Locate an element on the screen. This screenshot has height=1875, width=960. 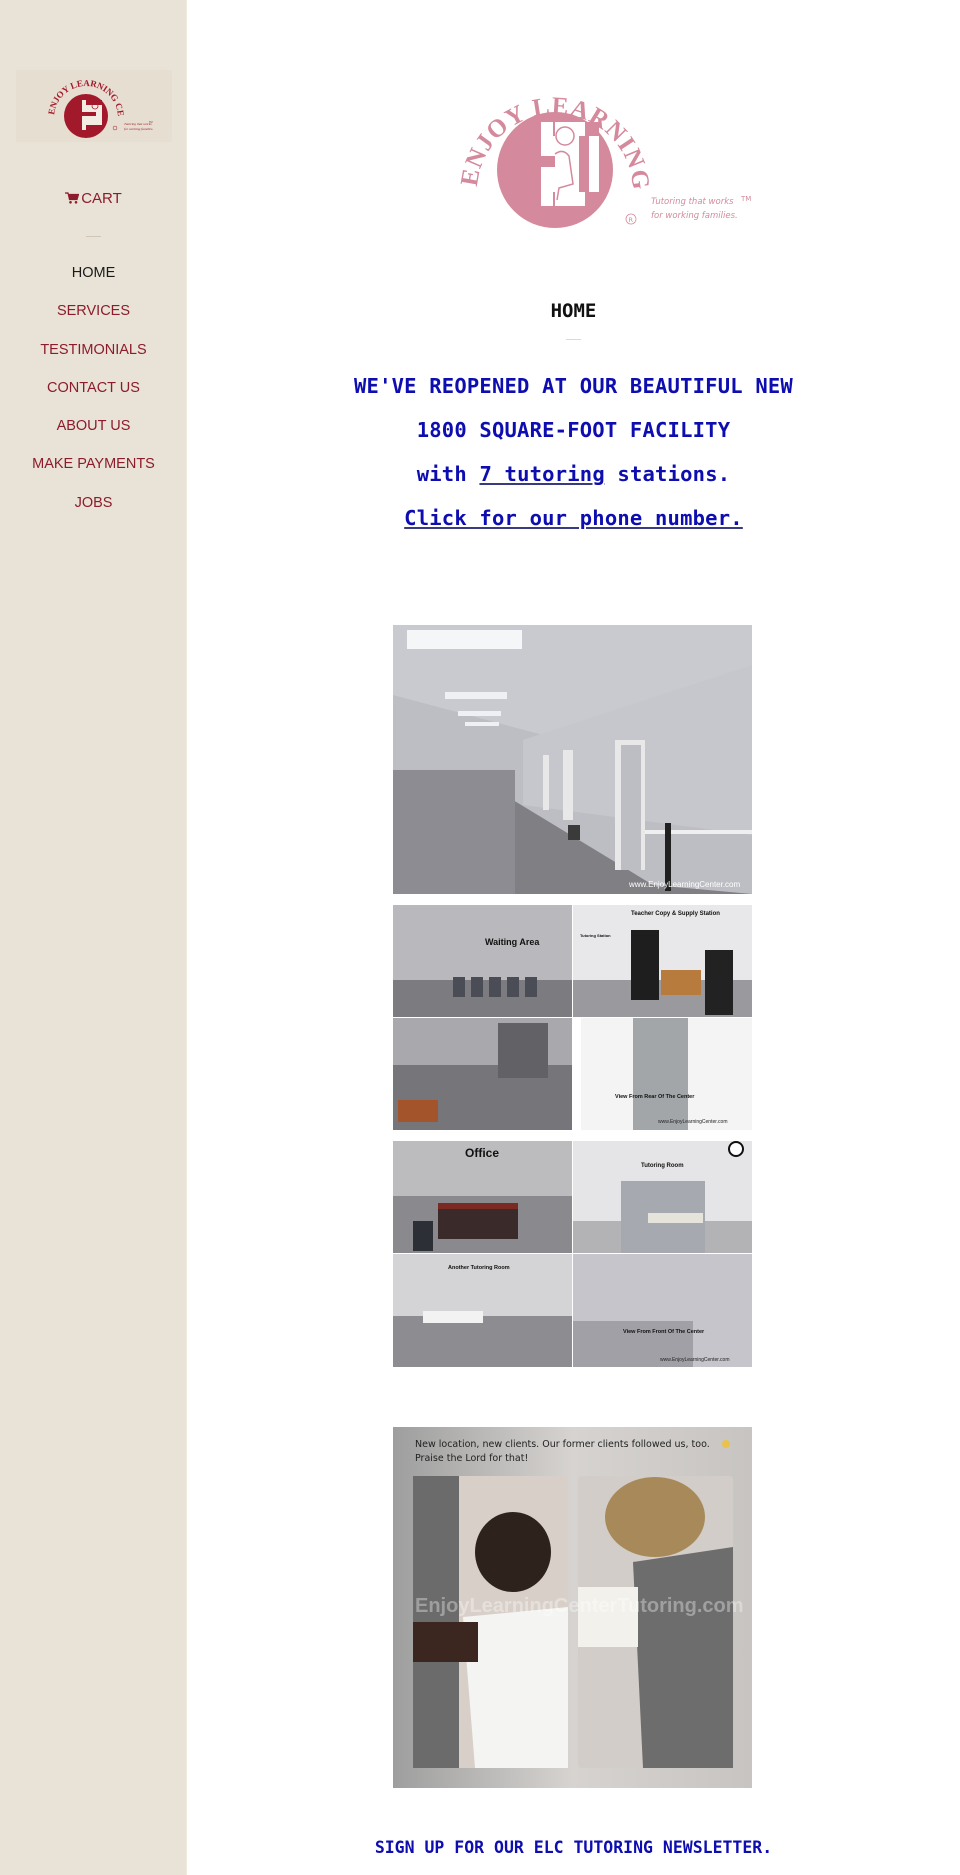
headline-line-3: with 7 tutoring stations. is located at coordinates (573, 474).